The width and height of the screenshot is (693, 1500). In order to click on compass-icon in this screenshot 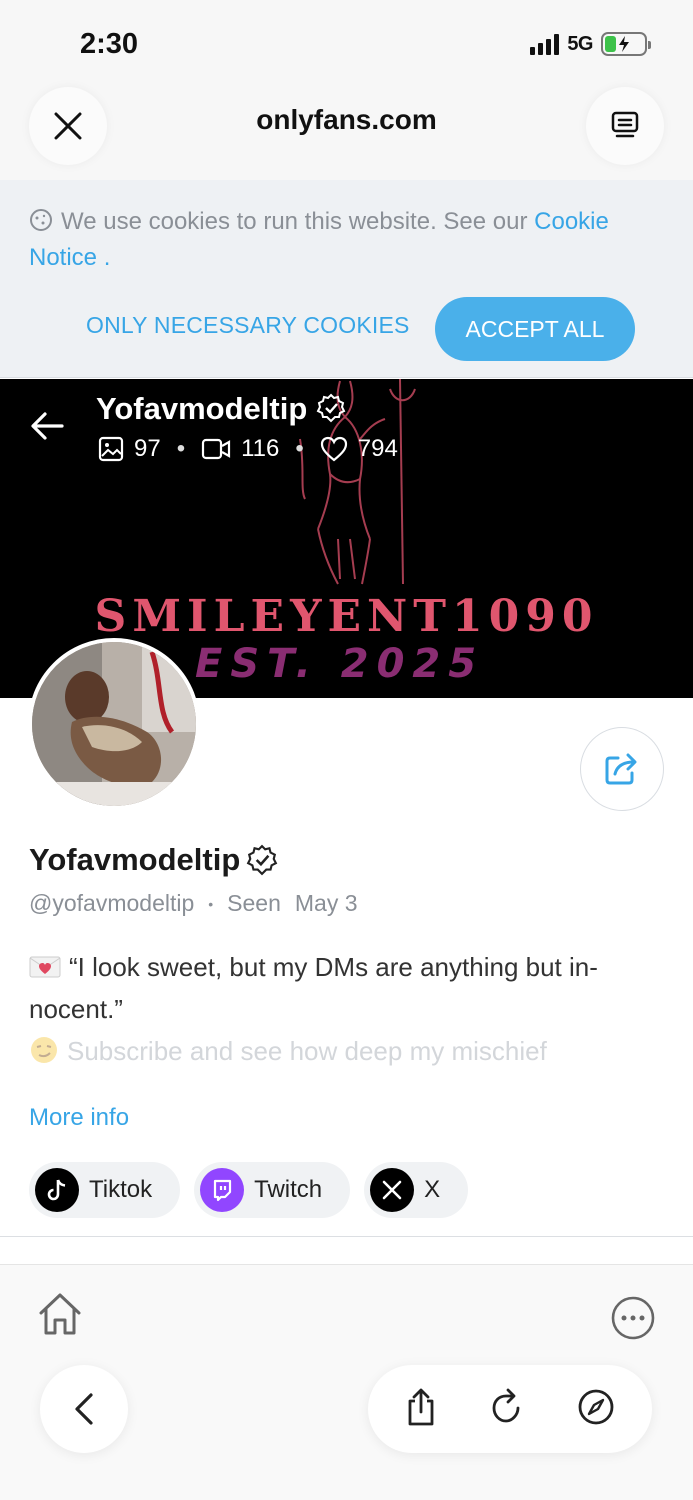, I will do `click(596, 1406)`.